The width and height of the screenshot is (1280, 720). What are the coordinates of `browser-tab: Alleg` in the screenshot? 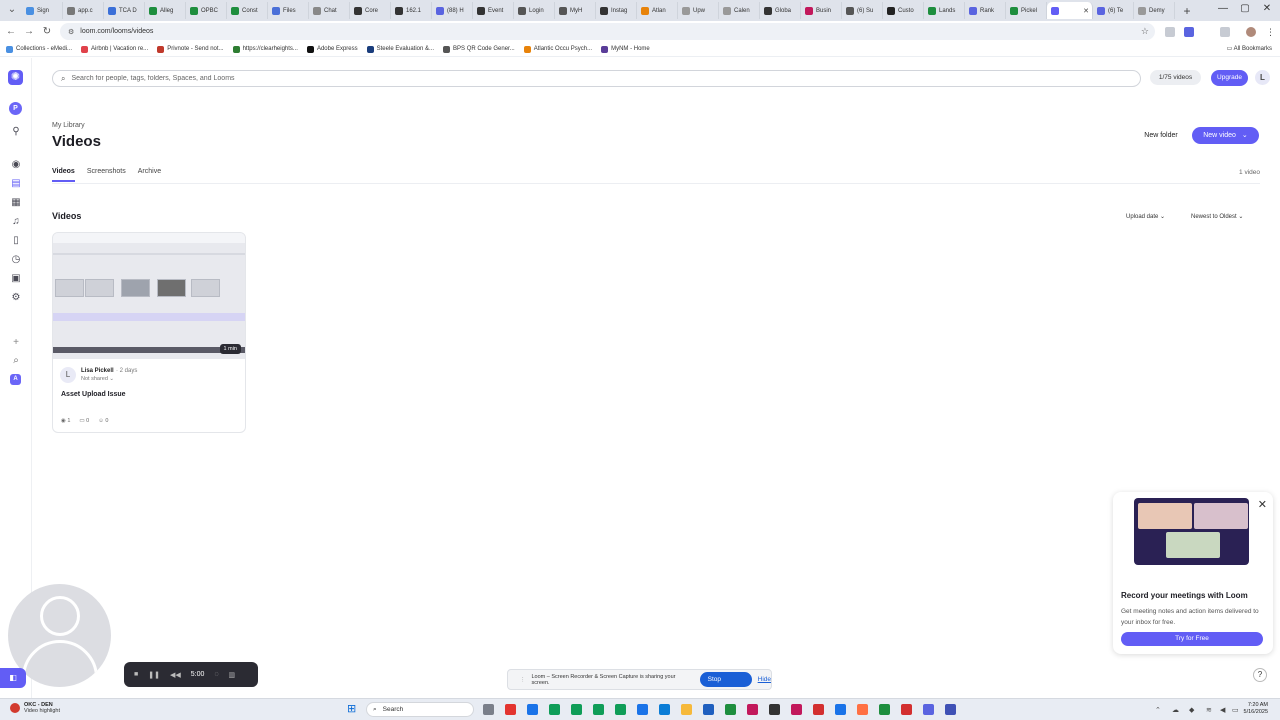 It's located at (165, 10).